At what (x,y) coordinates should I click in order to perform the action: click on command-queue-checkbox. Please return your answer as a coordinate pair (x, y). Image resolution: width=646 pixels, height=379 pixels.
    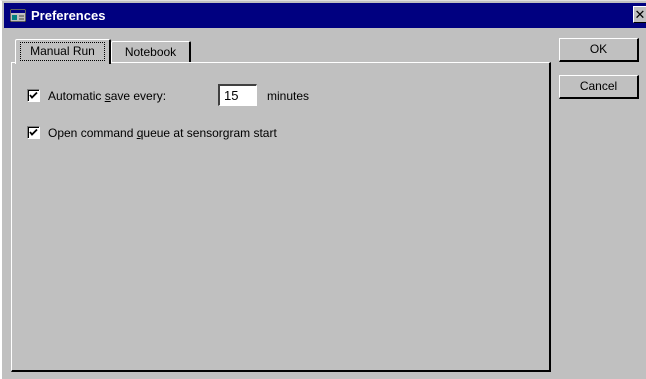
    Looking at the image, I should click on (33, 132).